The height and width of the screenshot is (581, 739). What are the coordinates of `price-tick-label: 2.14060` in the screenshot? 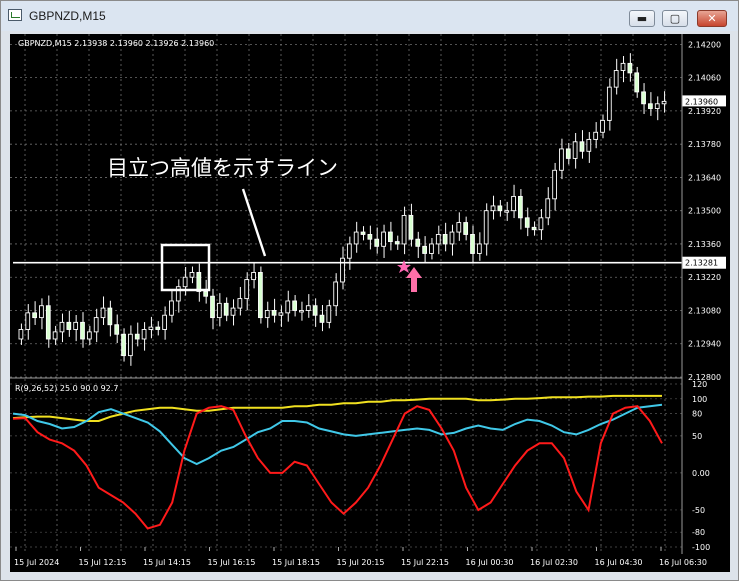 It's located at (704, 78).